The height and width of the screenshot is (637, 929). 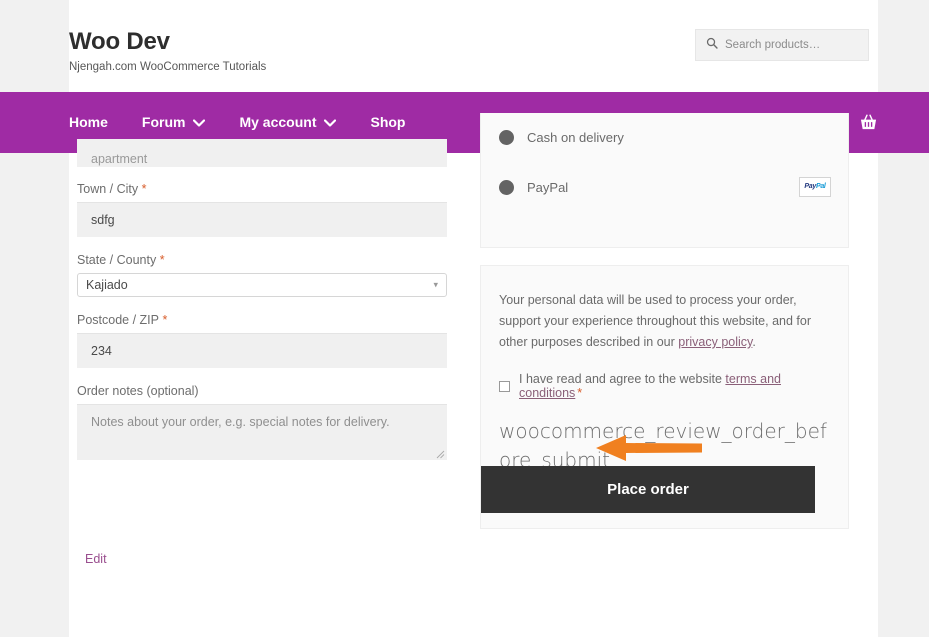 I want to click on terms-checkbox, so click(x=504, y=386).